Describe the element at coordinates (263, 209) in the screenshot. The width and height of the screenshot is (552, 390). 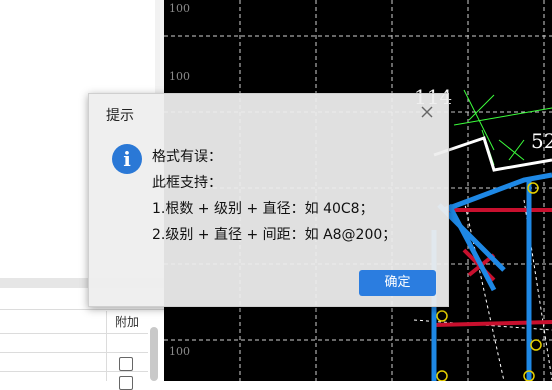
I see `message-line-format-1: 1.根数 + 级别 + 直径：如 40C8；` at that location.